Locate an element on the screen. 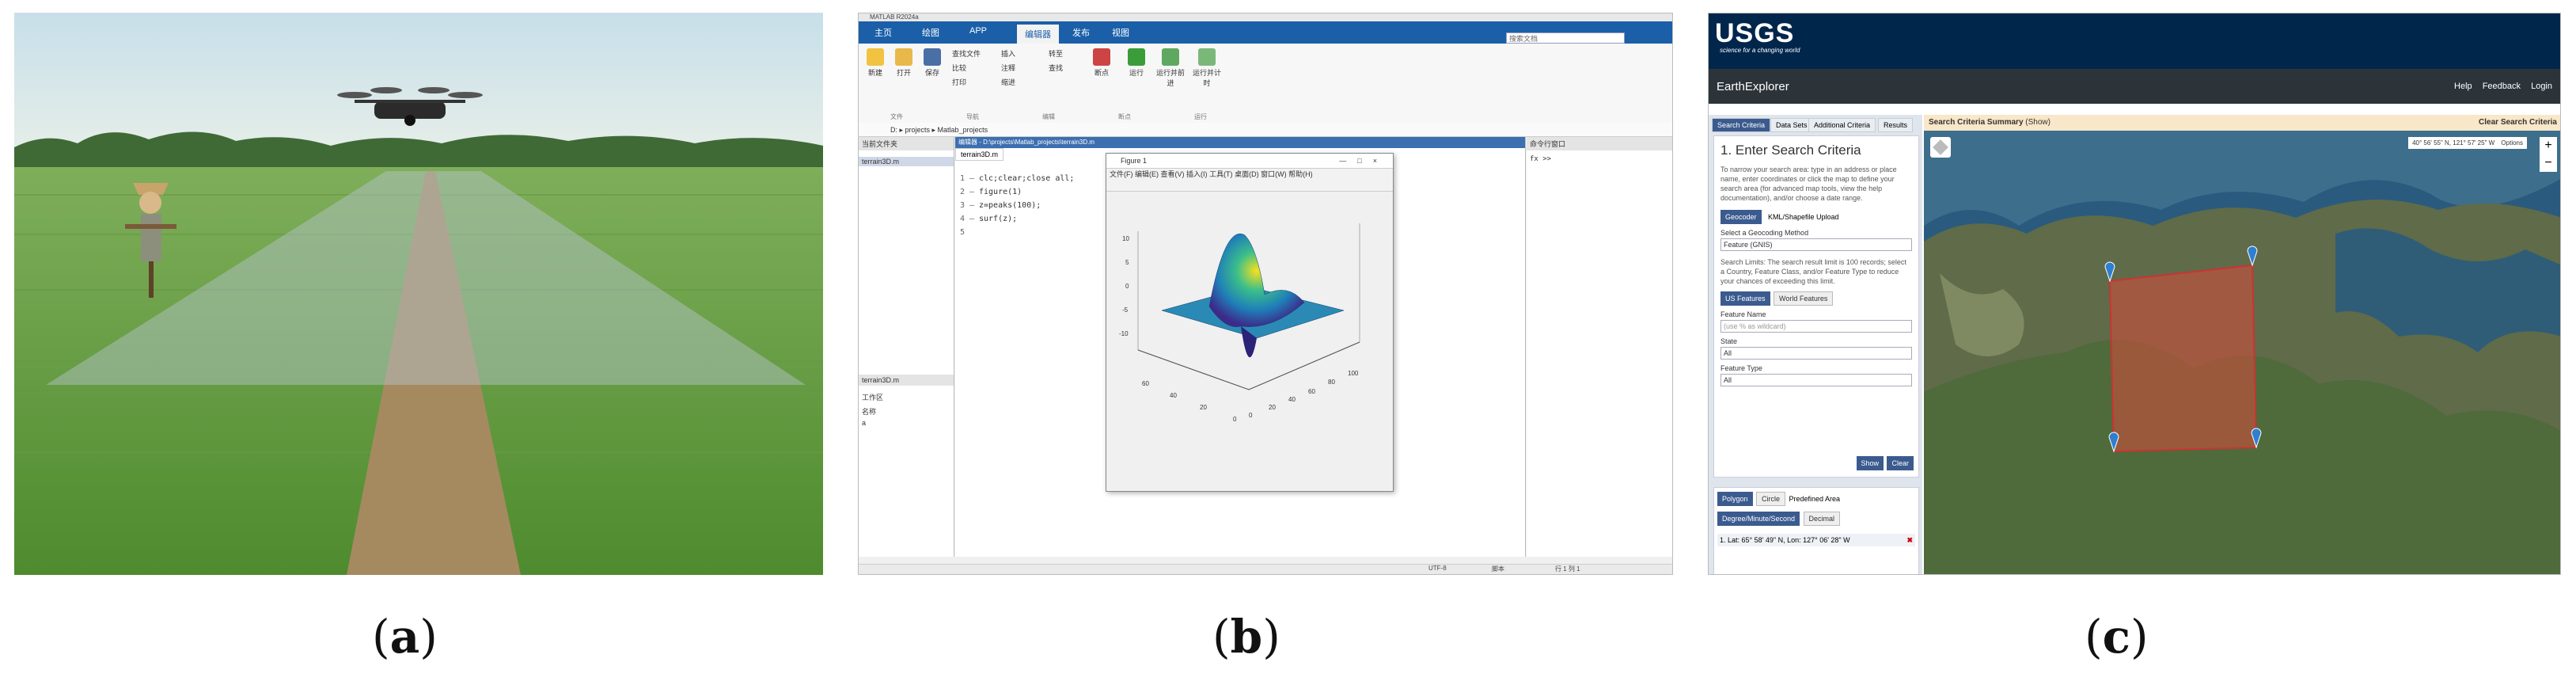 The height and width of the screenshot is (685, 2576). geocoding-label: Select a Geocoding Method is located at coordinates (1764, 233).